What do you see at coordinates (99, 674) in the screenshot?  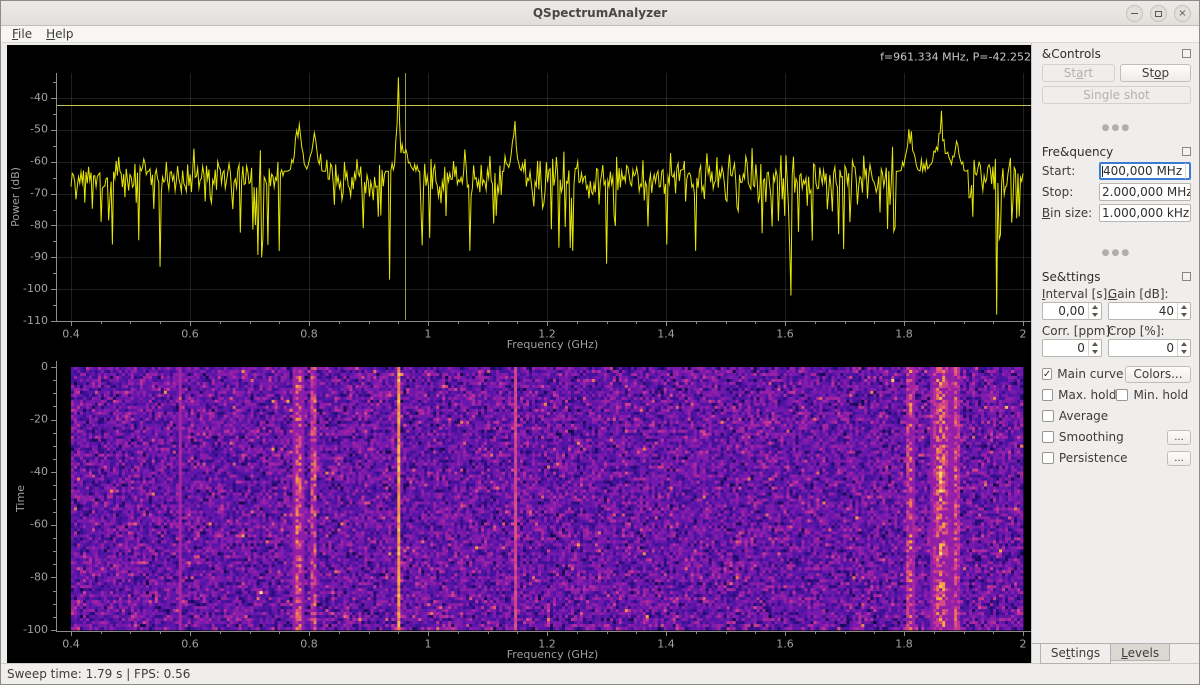 I see `status-text: Sweep time: 1.79 s | FPS: 0.56` at bounding box center [99, 674].